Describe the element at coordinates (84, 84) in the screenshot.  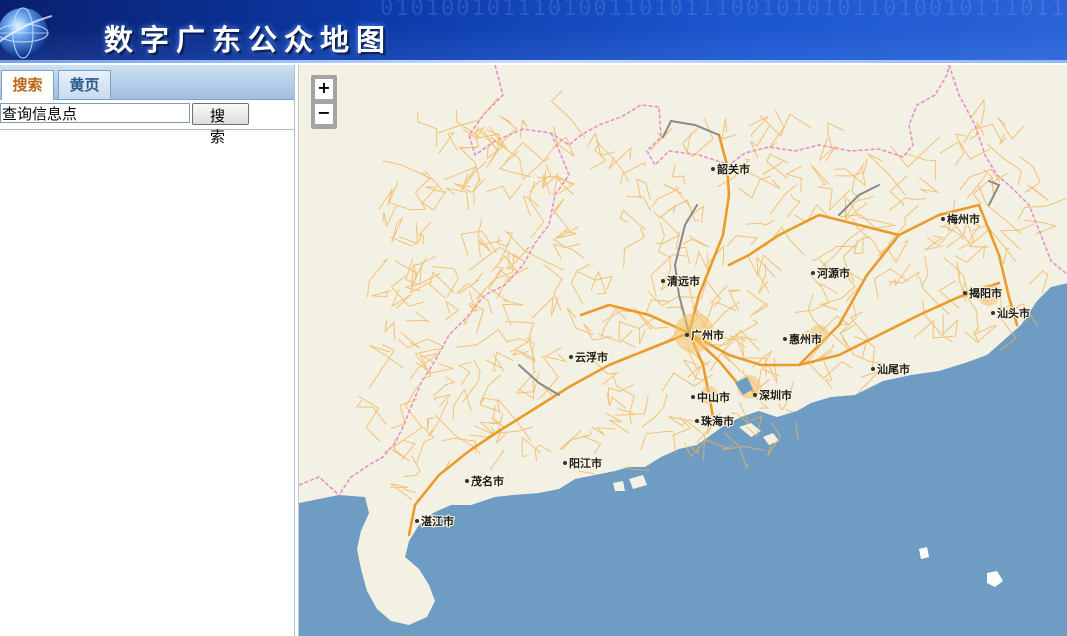
I see `tab-yellow-pages: 黄页` at that location.